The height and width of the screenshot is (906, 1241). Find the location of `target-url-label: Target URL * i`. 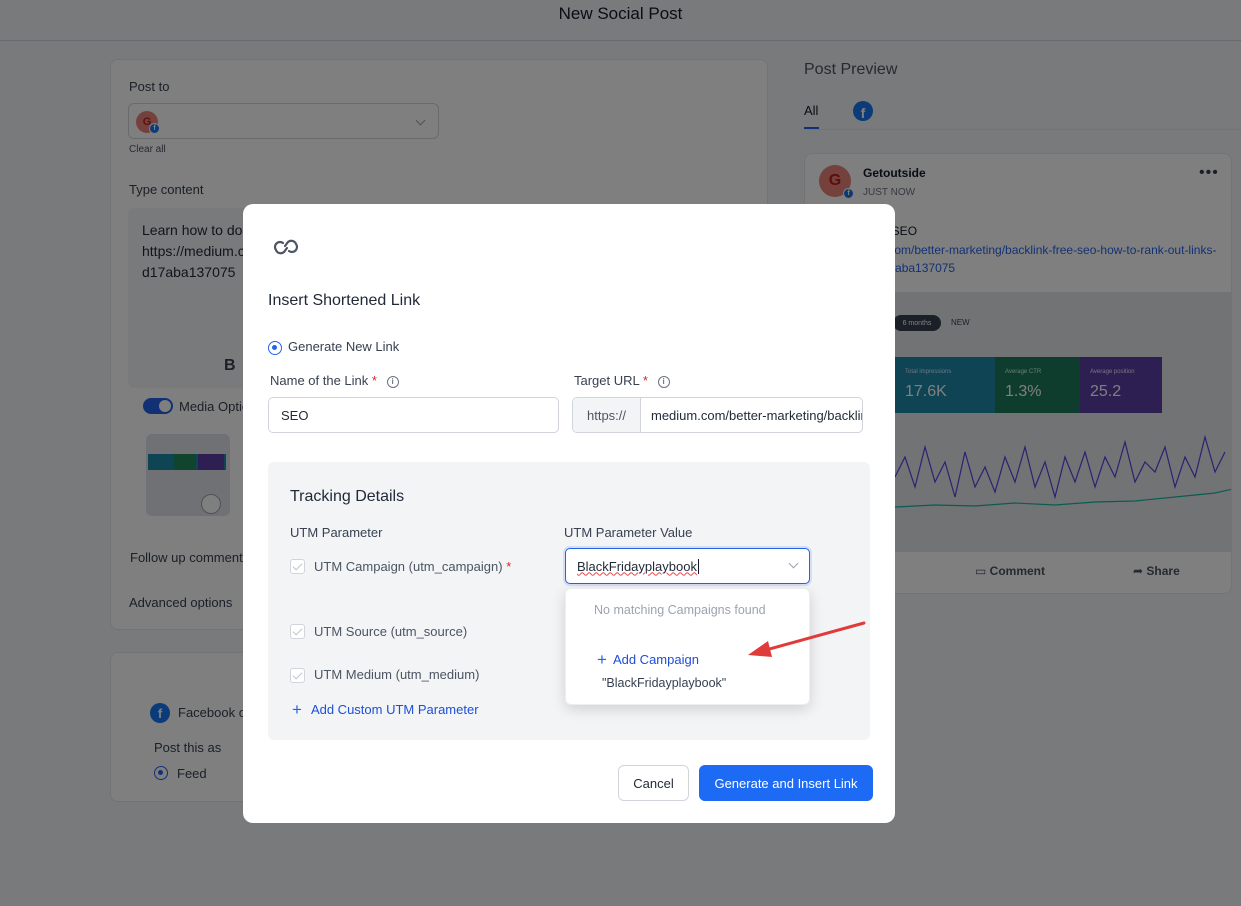

target-url-label: Target URL * i is located at coordinates (622, 380).